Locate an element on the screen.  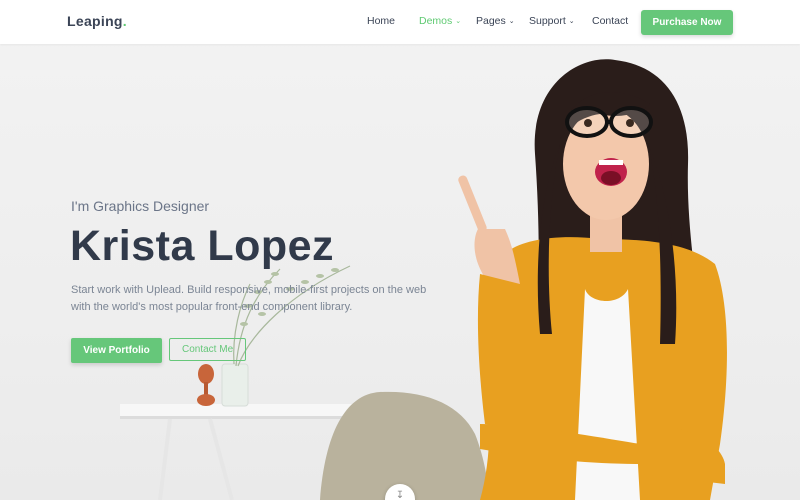
teeth is located at coordinates (611, 162).